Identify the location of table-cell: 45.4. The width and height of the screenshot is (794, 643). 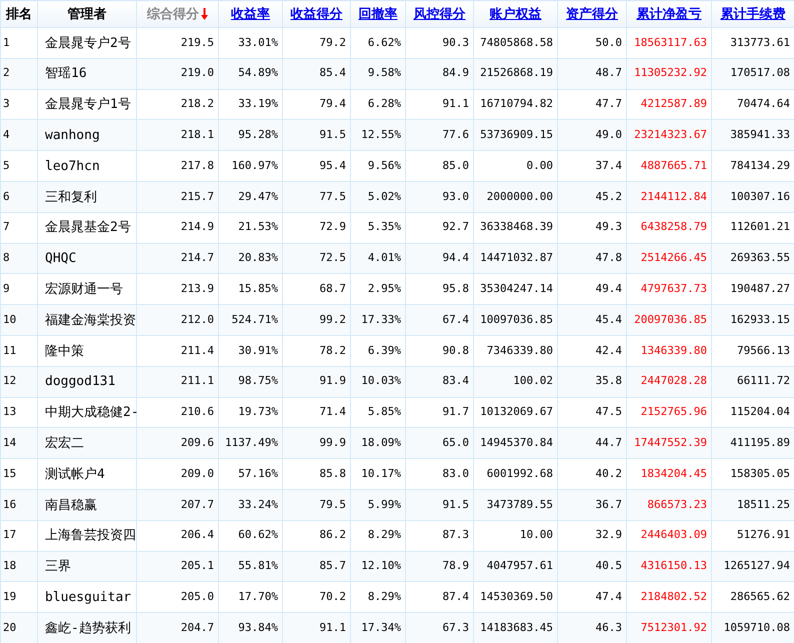
(609, 319).